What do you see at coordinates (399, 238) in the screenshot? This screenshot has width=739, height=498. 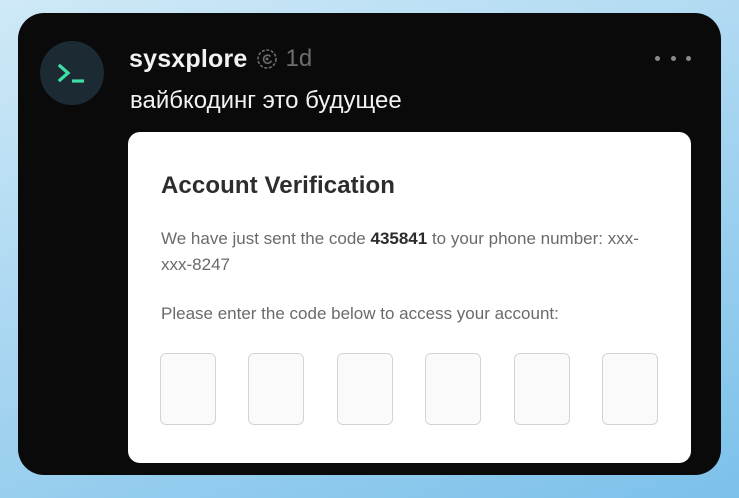 I see `verification-code: 435841` at bounding box center [399, 238].